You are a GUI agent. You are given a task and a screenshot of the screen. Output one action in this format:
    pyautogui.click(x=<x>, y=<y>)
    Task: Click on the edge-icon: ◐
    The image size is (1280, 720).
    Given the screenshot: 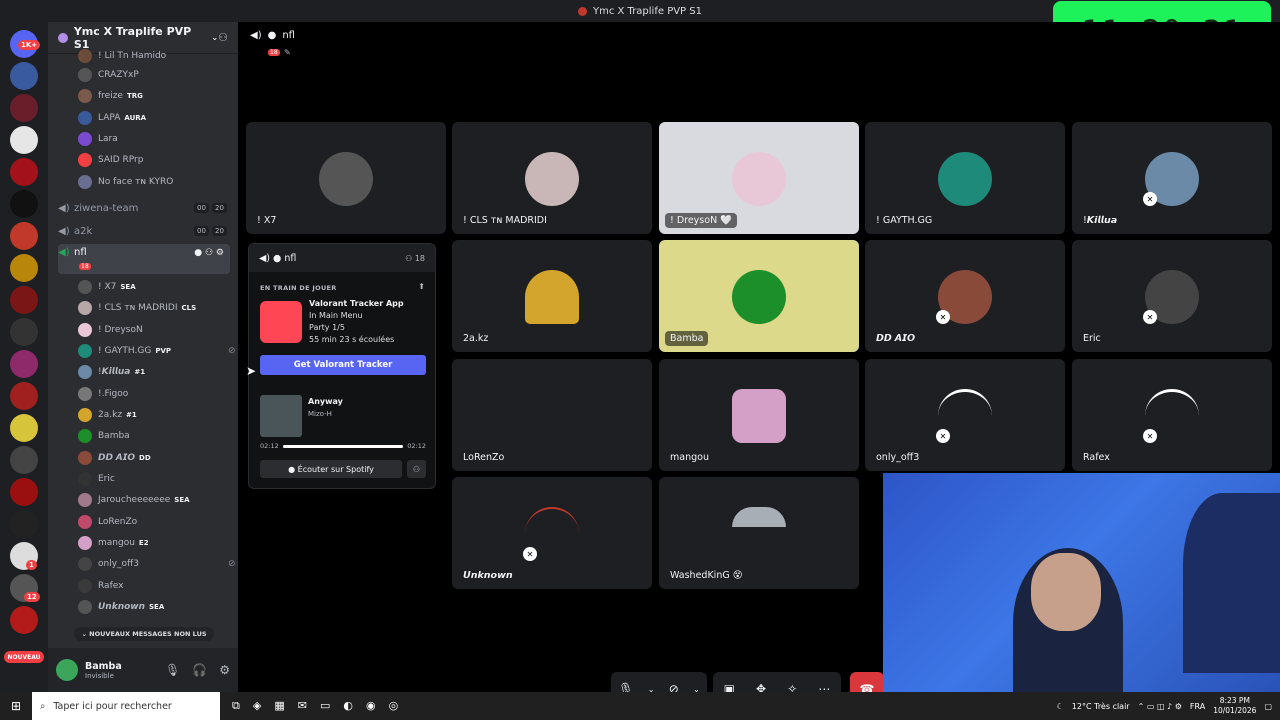 What is the action you would take?
    pyautogui.click(x=348, y=706)
    